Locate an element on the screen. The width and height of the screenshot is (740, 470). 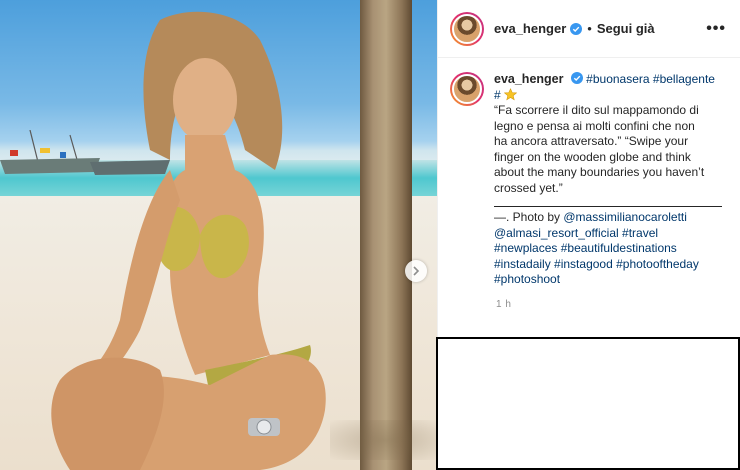
caption-line: #photoshoot is located at coordinates (610, 280).